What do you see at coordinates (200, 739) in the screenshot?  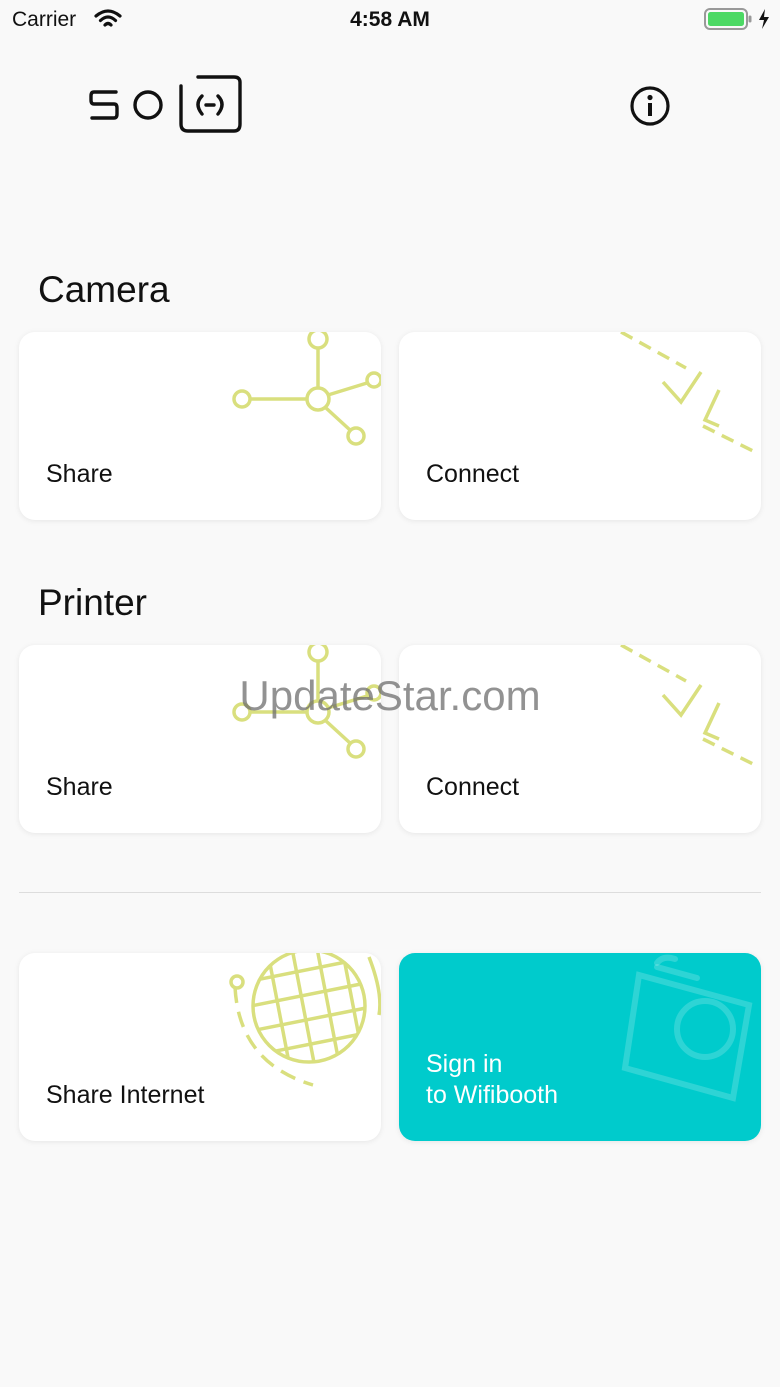 I see `printer-share-card: Share` at bounding box center [200, 739].